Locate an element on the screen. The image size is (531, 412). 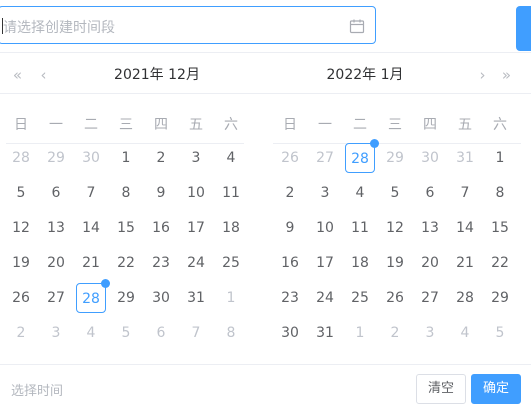
date-number: 21 is located at coordinates (91, 263).